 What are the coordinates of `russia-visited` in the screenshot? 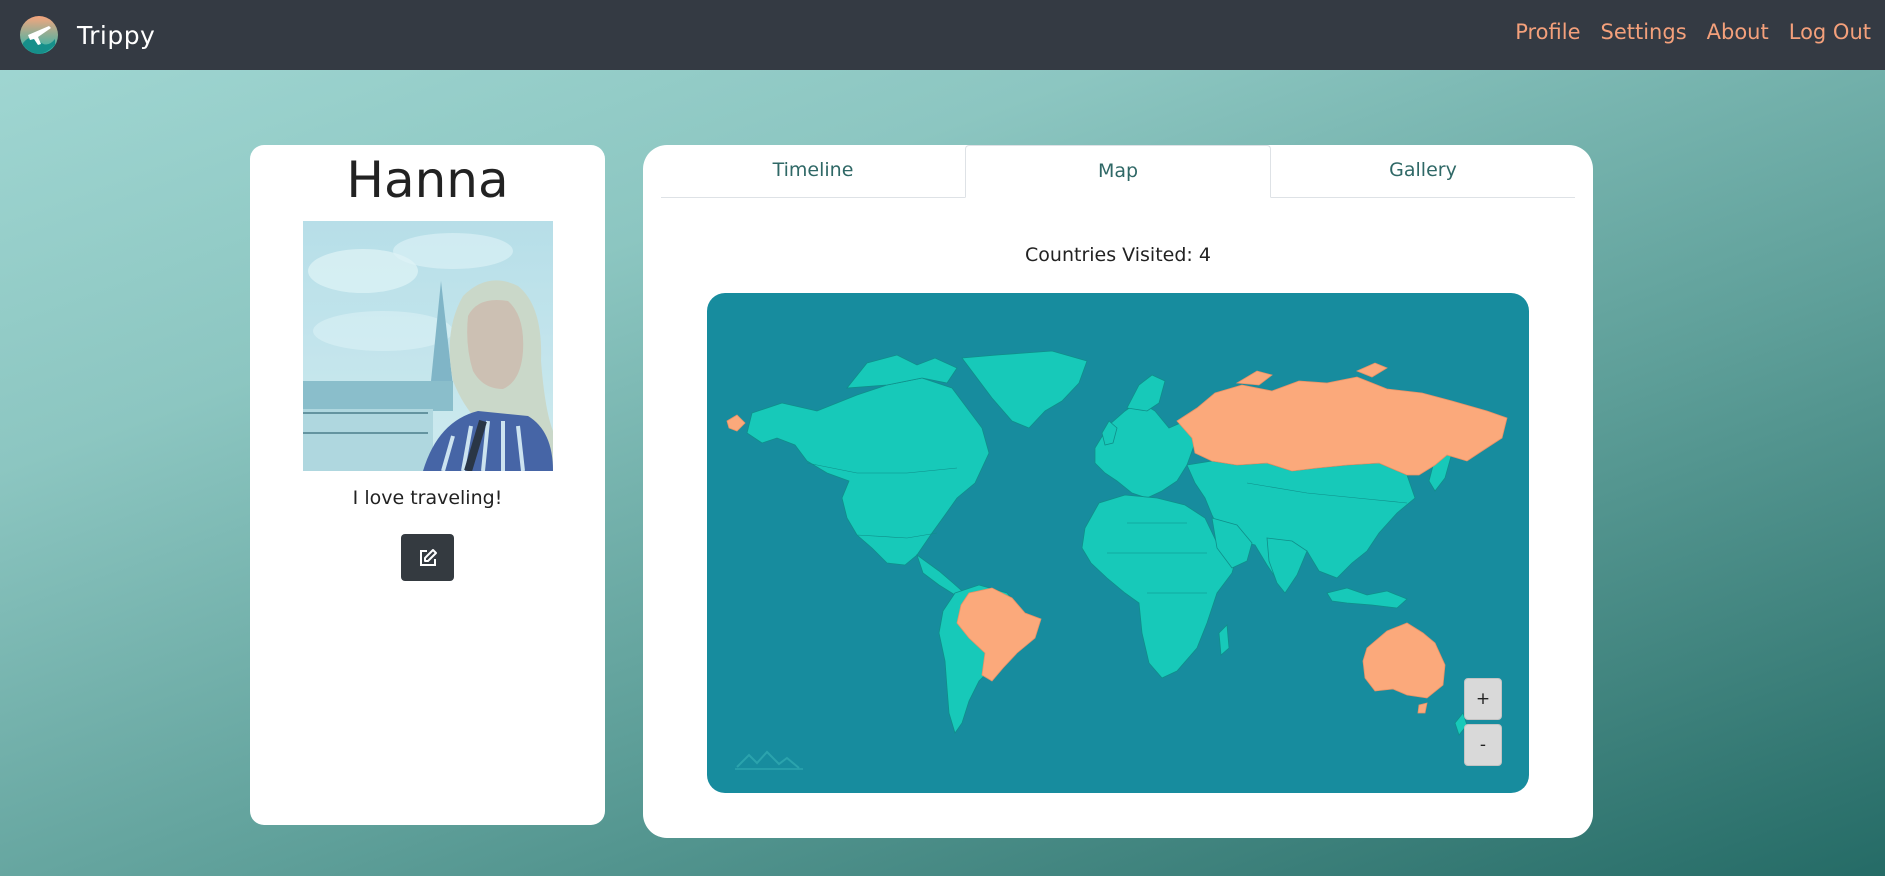 It's located at (1342, 426).